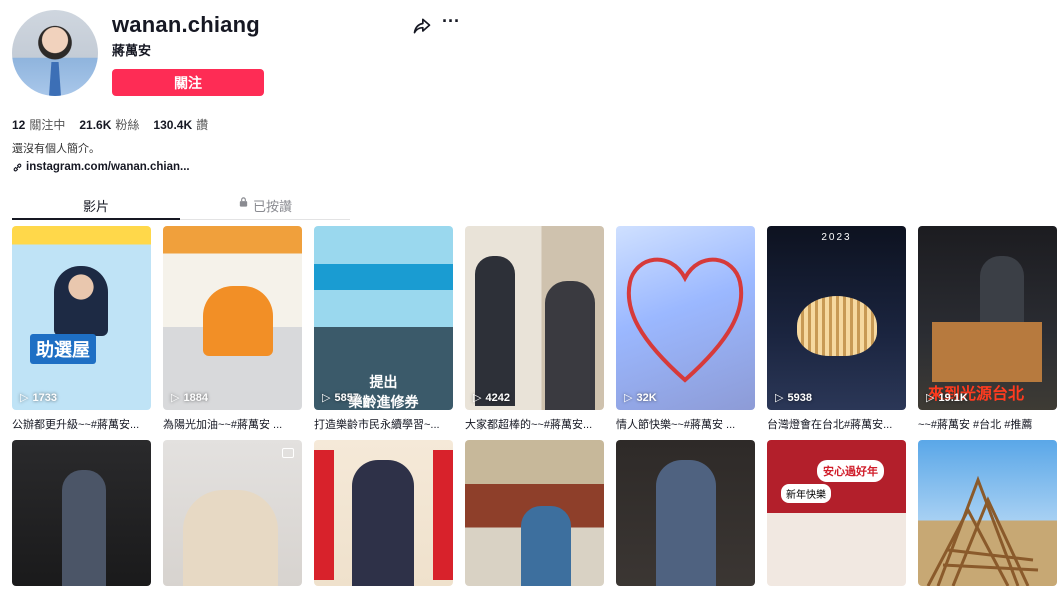  I want to click on video-card: 安心過好年 新年快樂, so click(836, 513).